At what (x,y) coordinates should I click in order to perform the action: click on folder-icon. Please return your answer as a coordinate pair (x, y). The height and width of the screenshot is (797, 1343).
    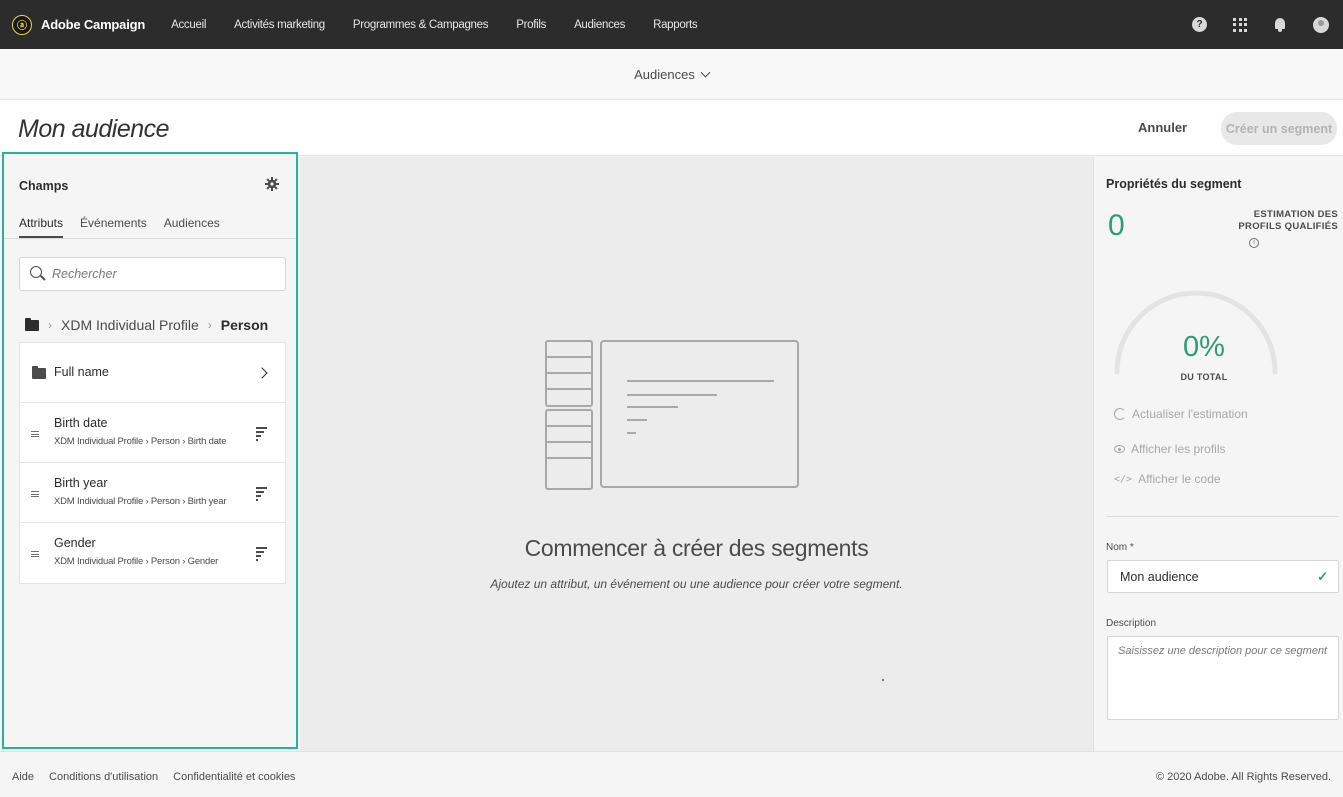
    Looking at the image, I should click on (39, 372).